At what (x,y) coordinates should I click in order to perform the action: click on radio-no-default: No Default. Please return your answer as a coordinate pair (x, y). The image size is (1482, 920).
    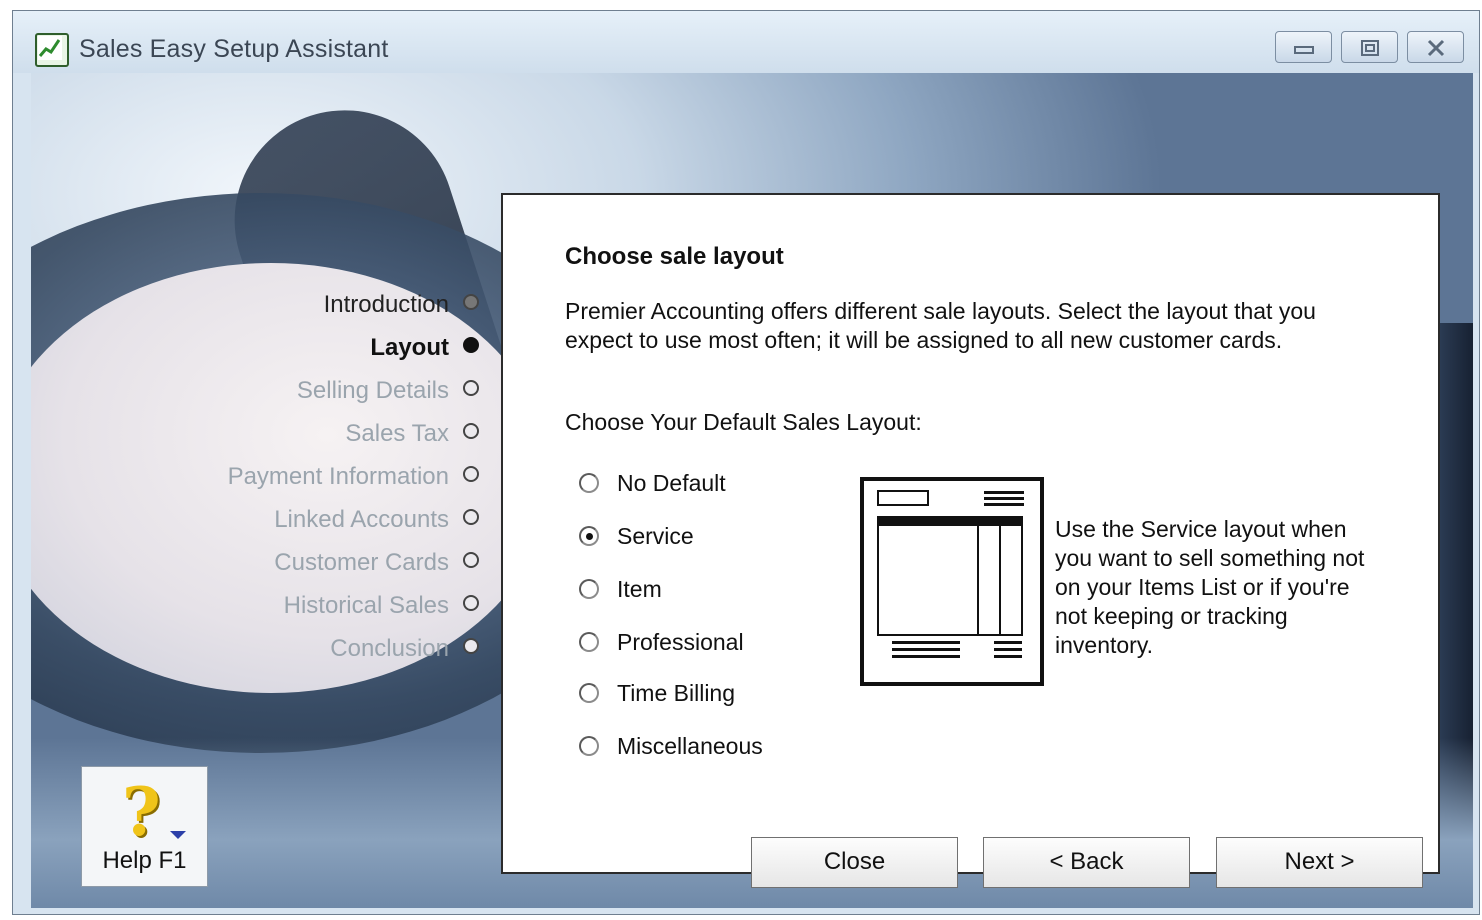
    Looking at the image, I should click on (652, 483).